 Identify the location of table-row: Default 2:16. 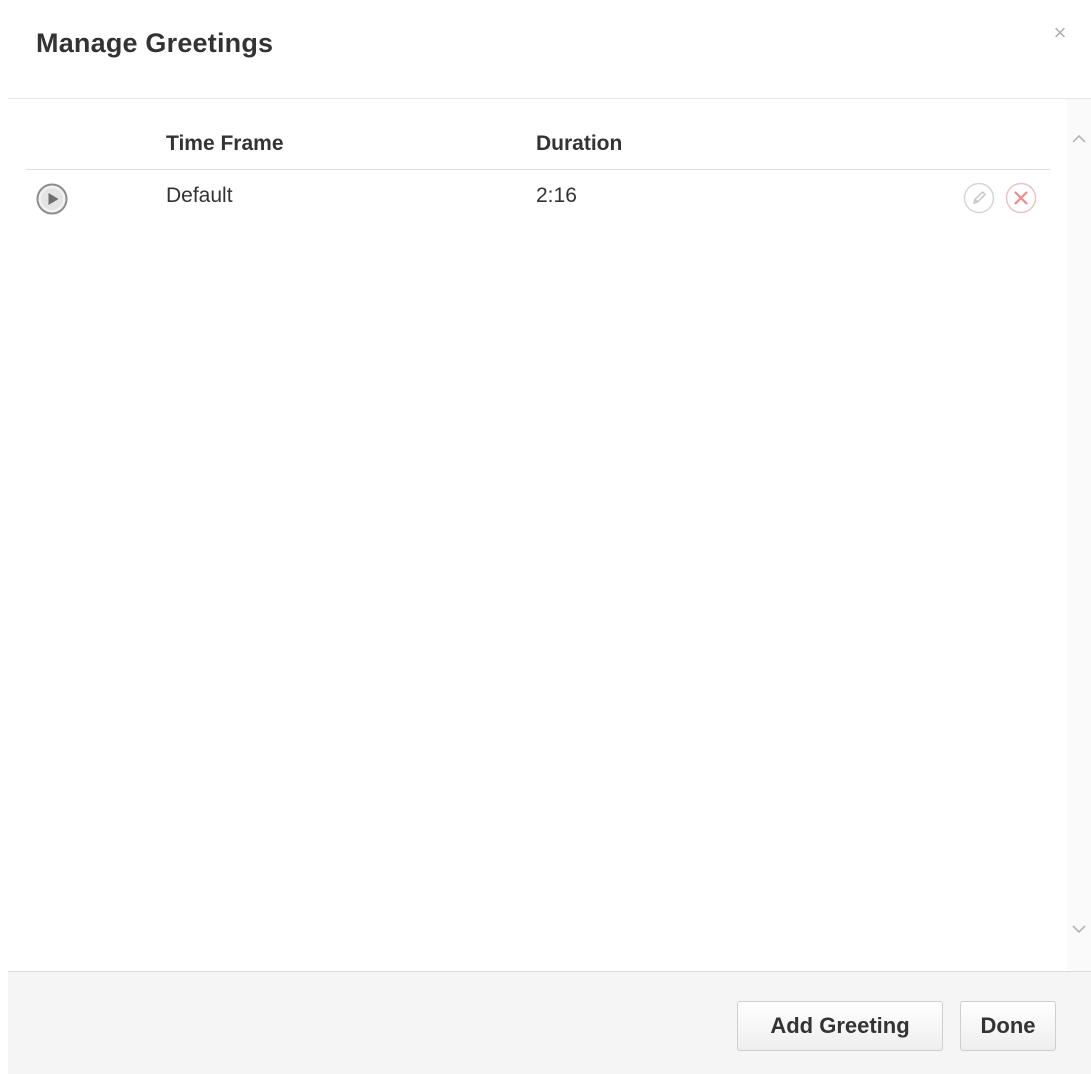
(538, 196).